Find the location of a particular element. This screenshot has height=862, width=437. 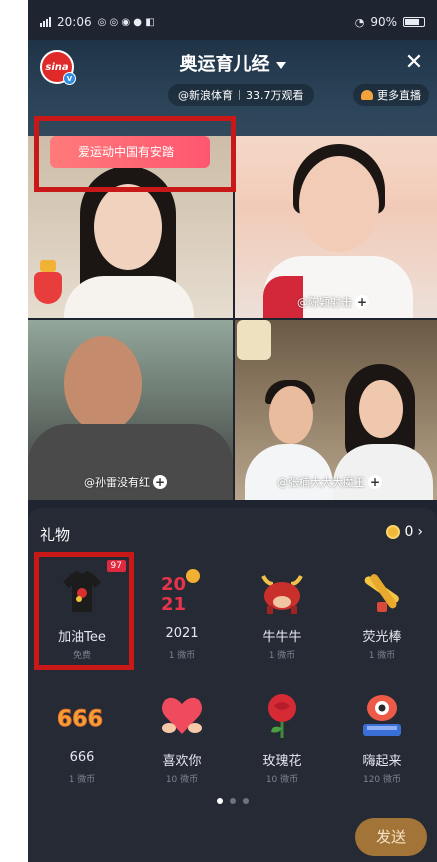

2021-balloon-icon: 20 21 is located at coordinates (180, 592).